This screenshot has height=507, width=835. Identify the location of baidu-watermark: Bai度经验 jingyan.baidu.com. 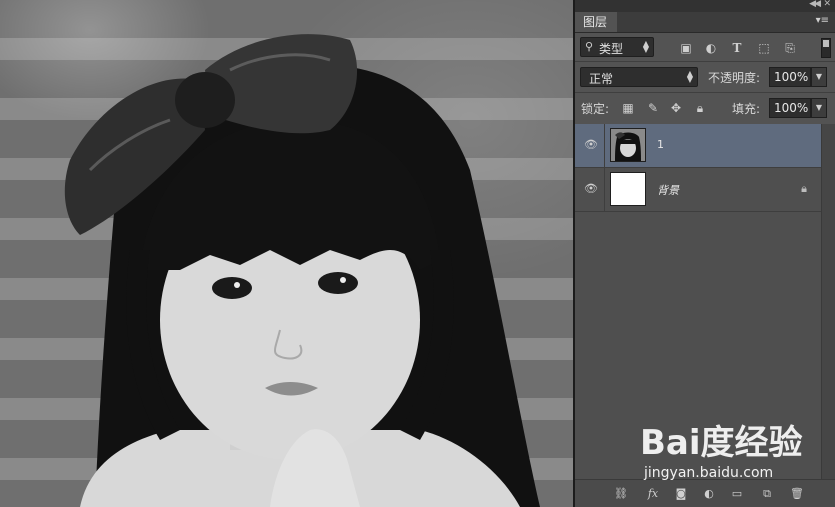
(735, 455).